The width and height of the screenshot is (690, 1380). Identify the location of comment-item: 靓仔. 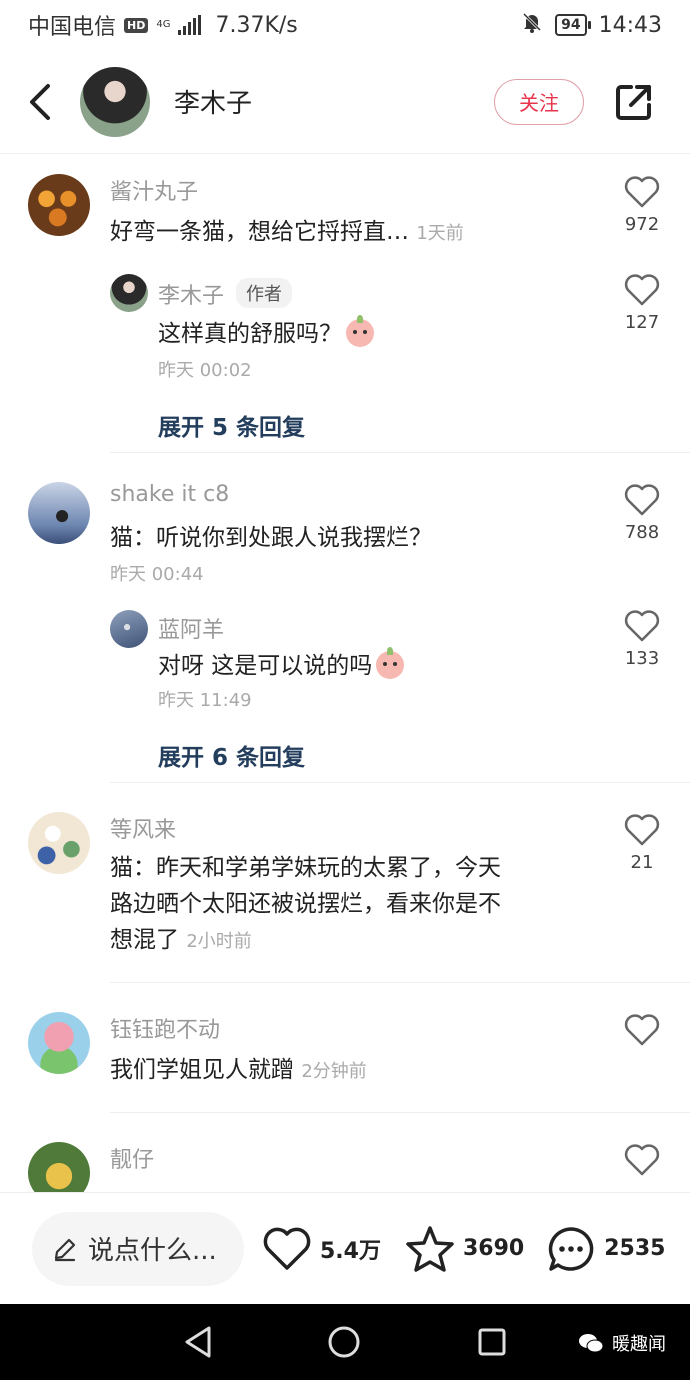
(345, 1153).